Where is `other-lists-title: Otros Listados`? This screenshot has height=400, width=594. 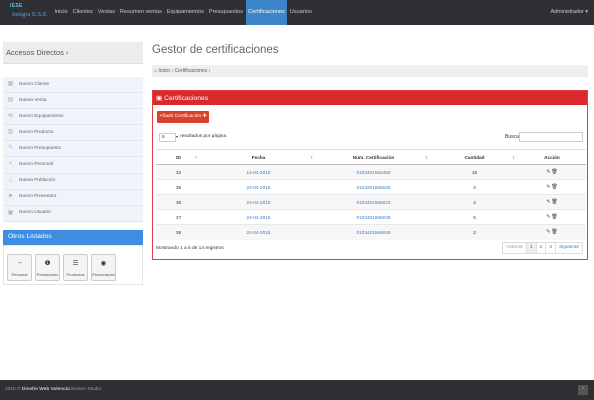 other-lists-title: Otros Listados is located at coordinates (30, 236).